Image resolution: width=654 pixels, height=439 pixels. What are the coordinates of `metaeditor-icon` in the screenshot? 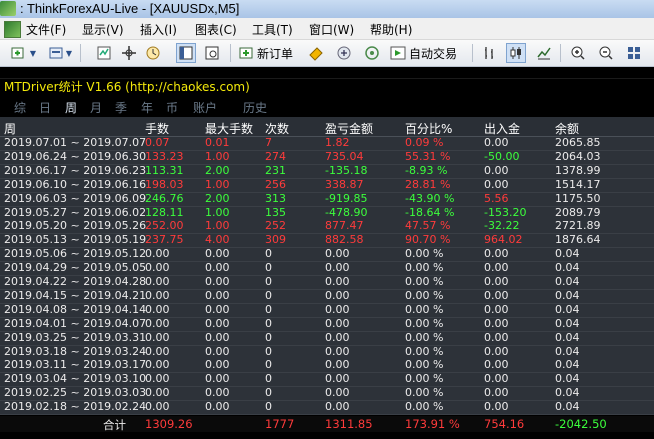 It's located at (316, 53).